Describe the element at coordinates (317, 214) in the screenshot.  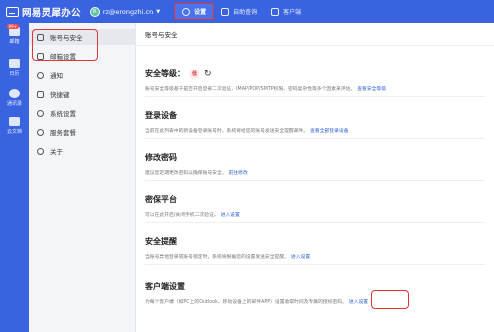
I see `section-desc: 可以在此开启/关闭手机二次验证。 进入设置` at that location.